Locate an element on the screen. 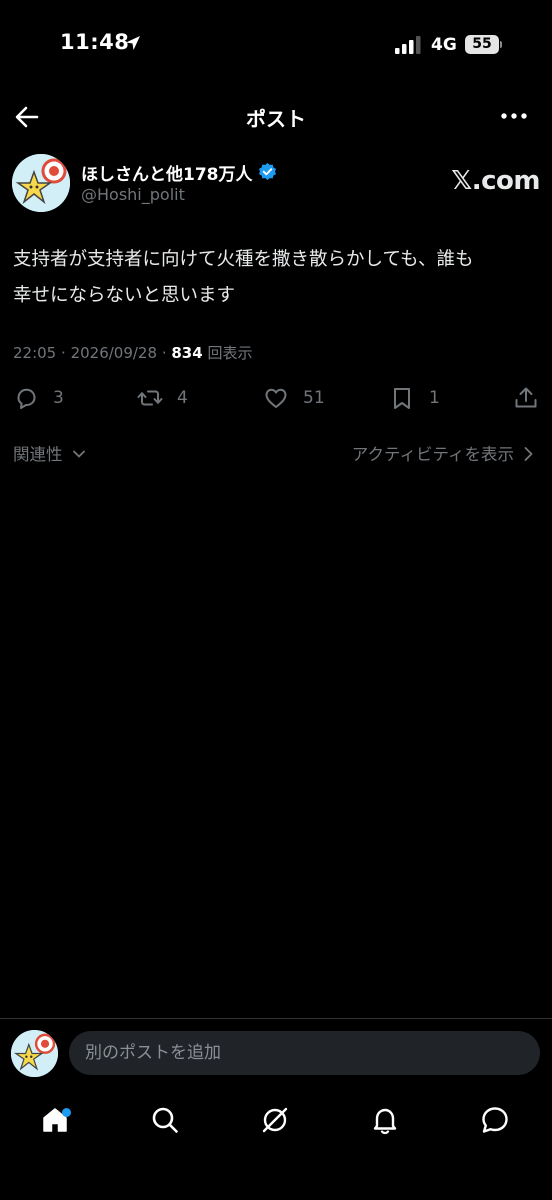 The height and width of the screenshot is (1200, 552). search-icon is located at coordinates (165, 1120).